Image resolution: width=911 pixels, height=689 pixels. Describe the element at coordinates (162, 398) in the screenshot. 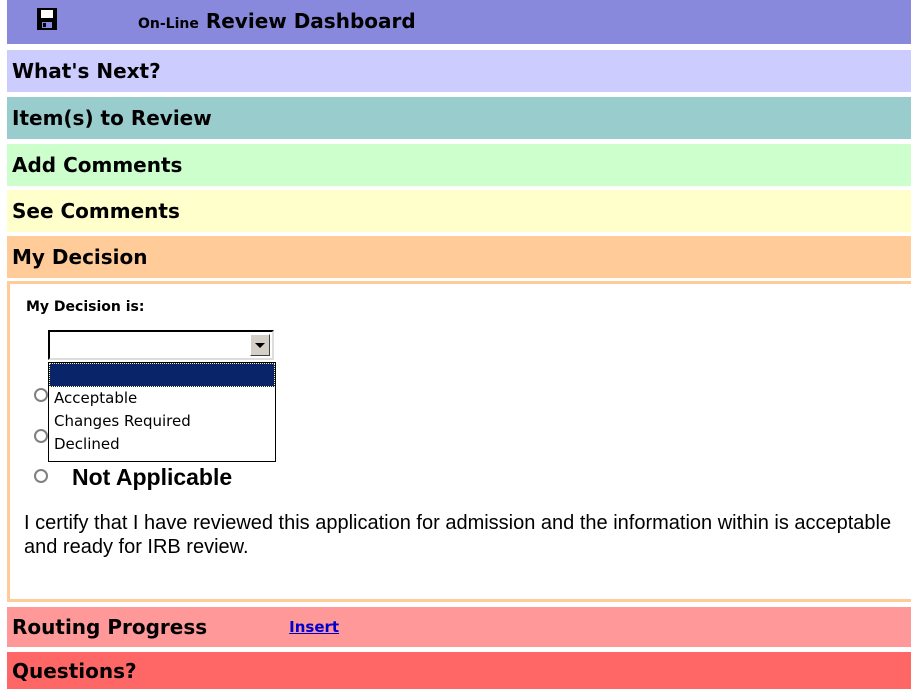

I see `dropdown-option-acceptable: Acceptable` at that location.